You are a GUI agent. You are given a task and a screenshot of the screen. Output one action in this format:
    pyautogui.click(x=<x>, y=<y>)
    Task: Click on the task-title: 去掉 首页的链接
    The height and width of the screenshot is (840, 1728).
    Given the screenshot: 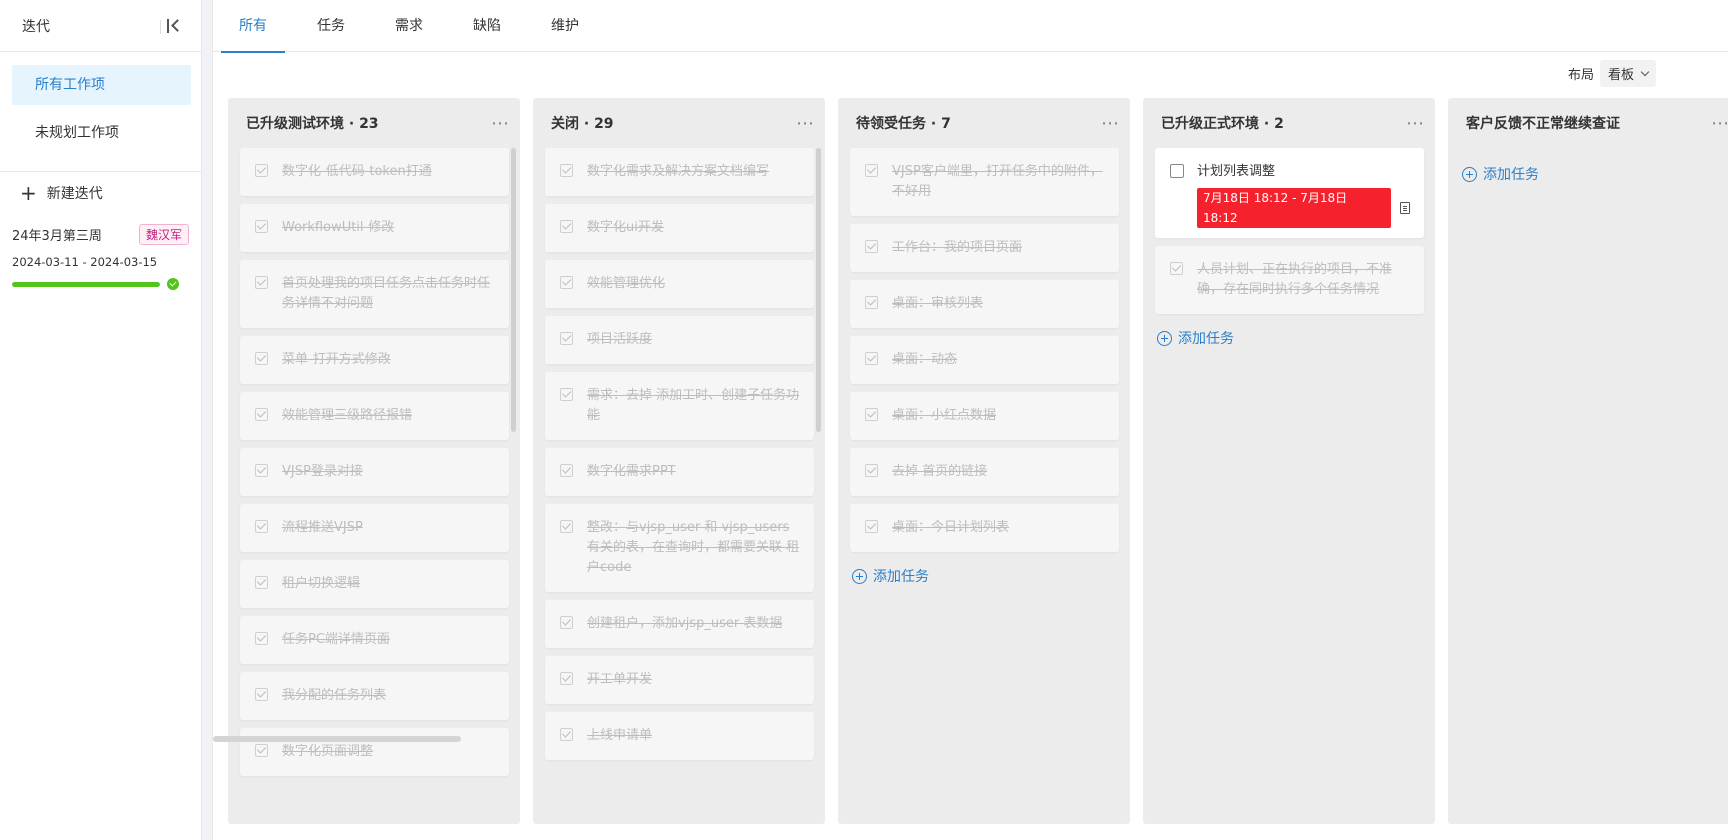 What is the action you would take?
    pyautogui.click(x=940, y=471)
    